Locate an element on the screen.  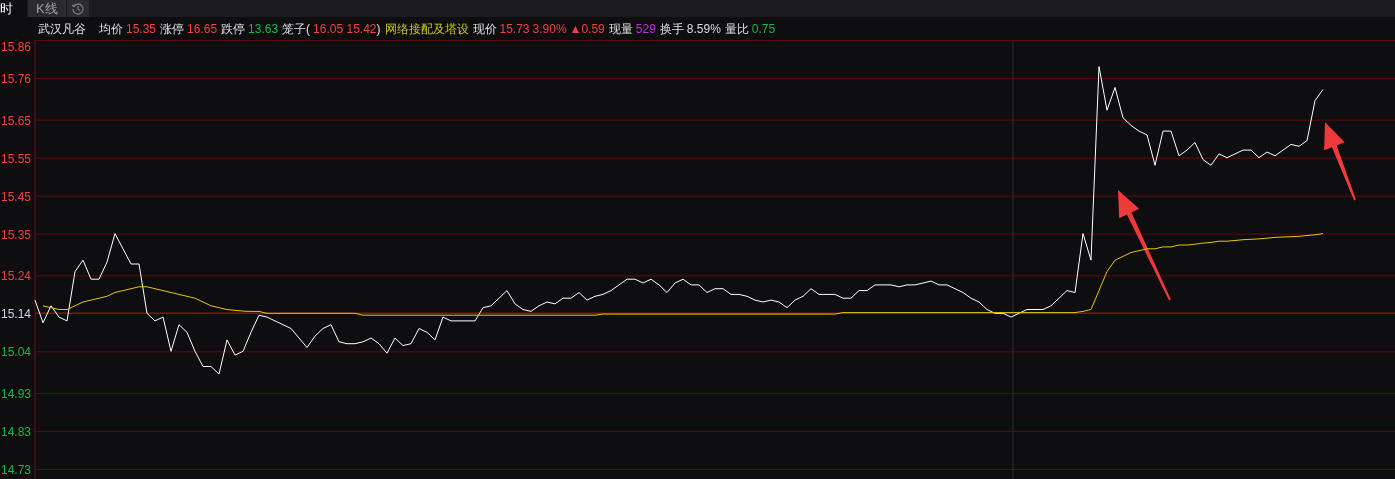
field-value: 15.73 is located at coordinates (514, 29).